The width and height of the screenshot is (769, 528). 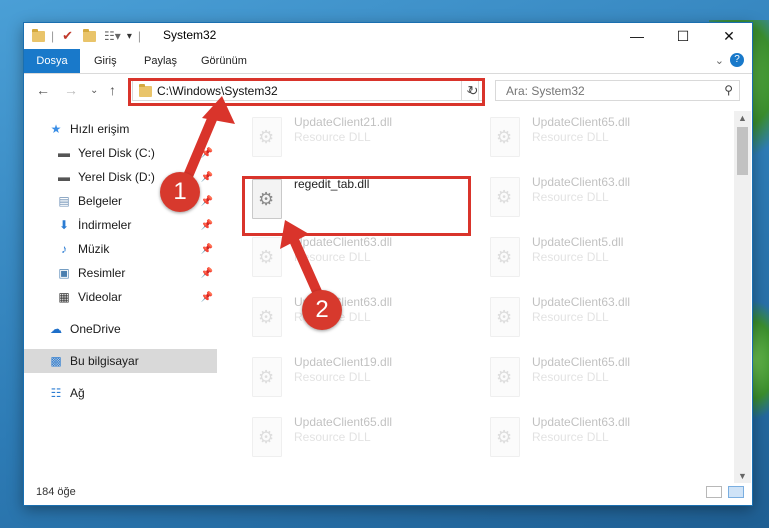 What do you see at coordinates (180, 192) in the screenshot?
I see `annotation-badge-1: 1` at bounding box center [180, 192].